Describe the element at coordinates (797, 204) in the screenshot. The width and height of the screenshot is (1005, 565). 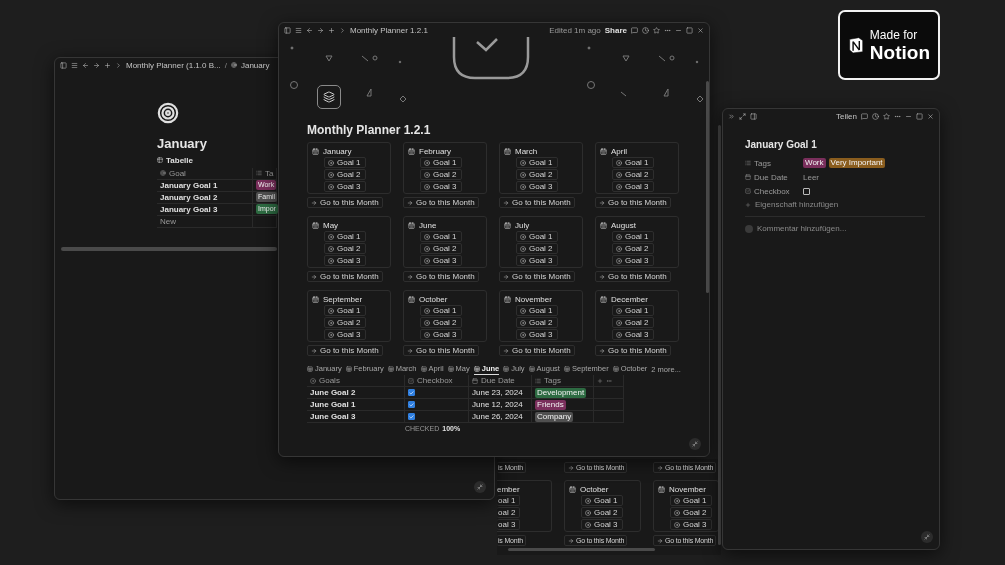
I see `add-property-button: Eigenschaft hinzufügen` at that location.